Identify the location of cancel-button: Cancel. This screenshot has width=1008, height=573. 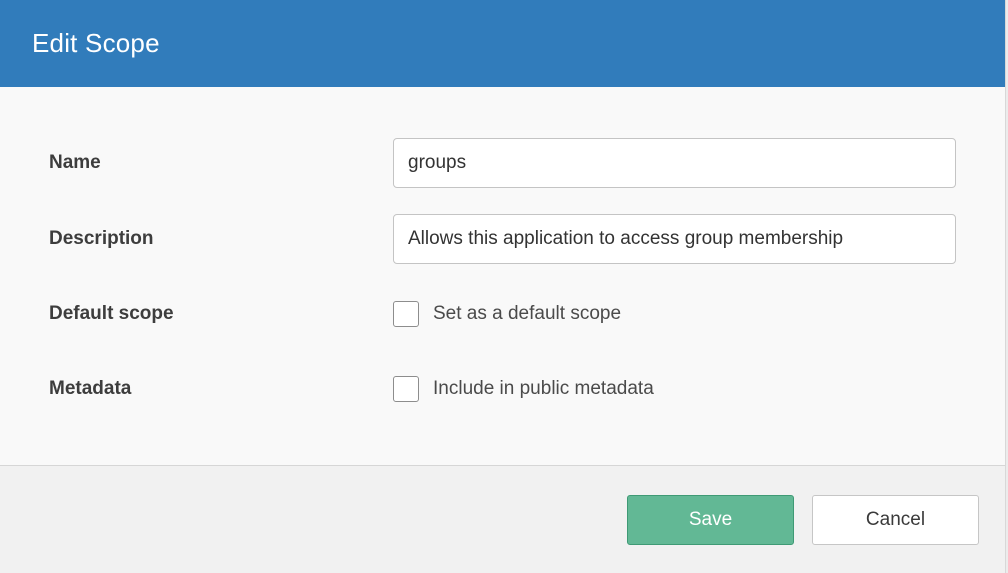
(895, 520).